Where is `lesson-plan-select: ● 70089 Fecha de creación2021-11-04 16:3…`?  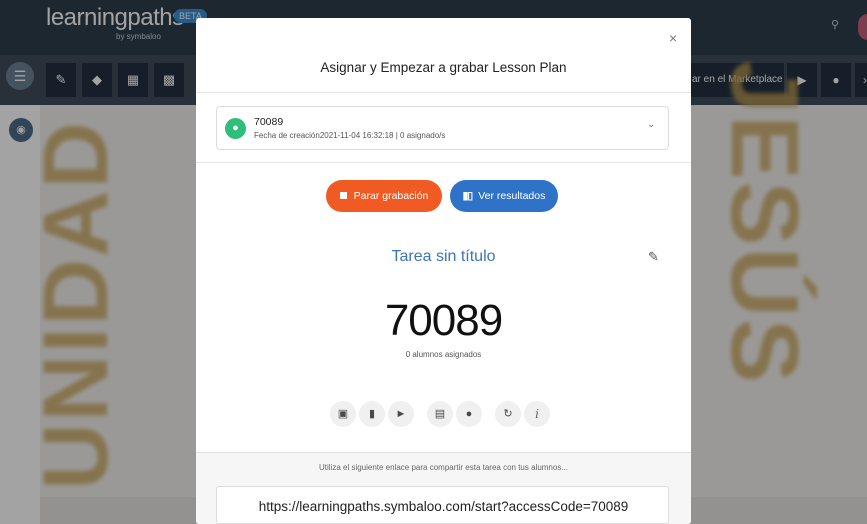
lesson-plan-select: ● 70089 Fecha de creación2021-11-04 16:3… is located at coordinates (442, 128).